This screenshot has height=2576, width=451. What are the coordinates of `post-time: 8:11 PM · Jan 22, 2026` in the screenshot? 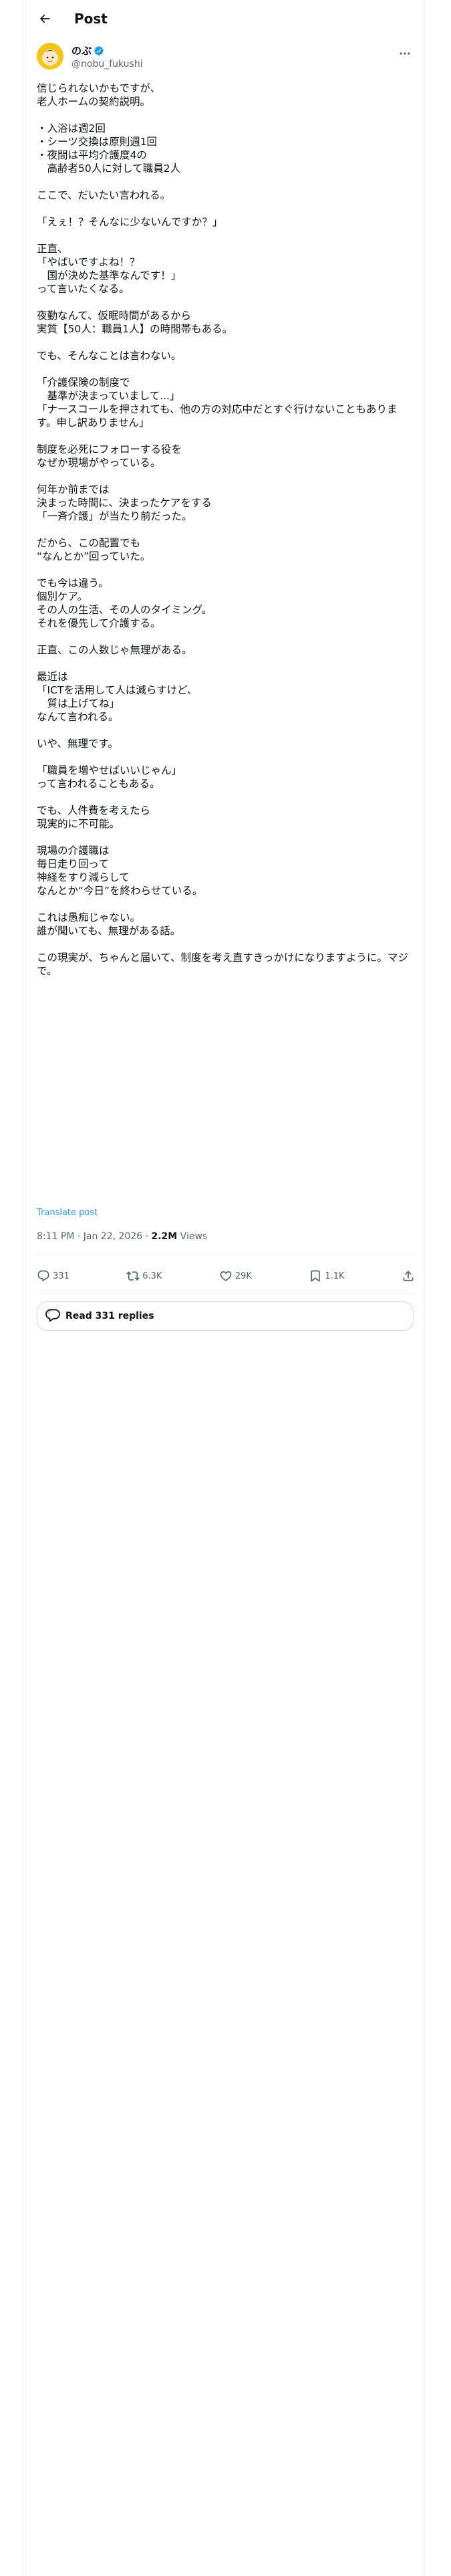 It's located at (89, 1236).